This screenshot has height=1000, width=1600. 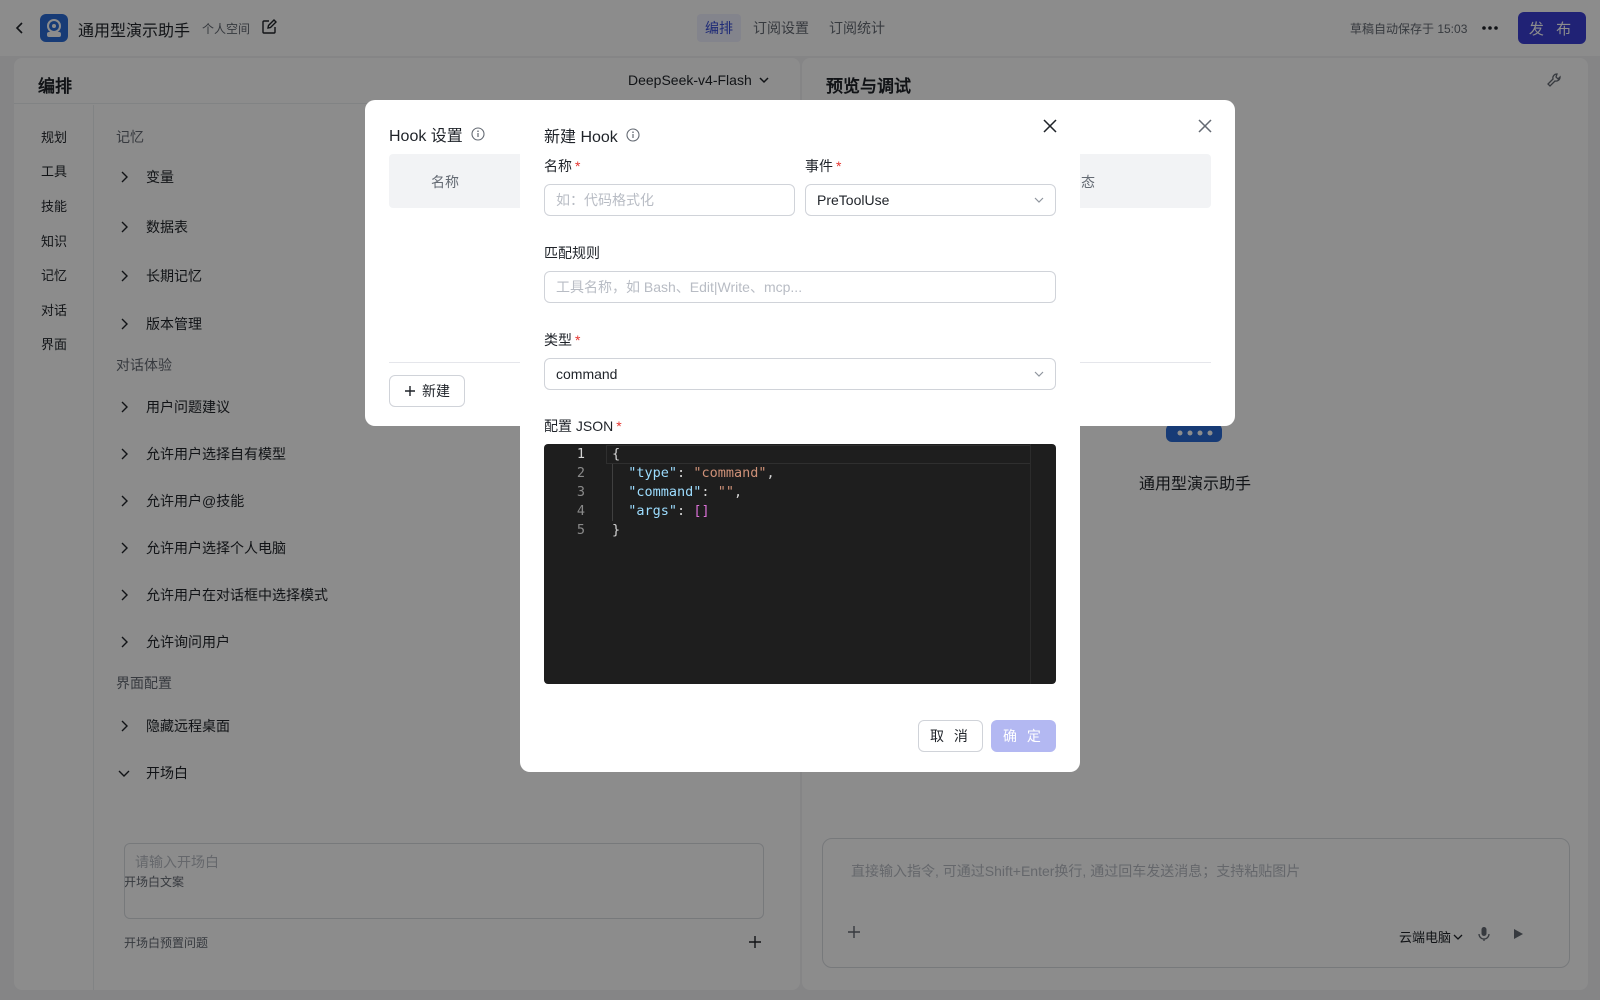 What do you see at coordinates (580, 511) in the screenshot?
I see `line-number: 4` at bounding box center [580, 511].